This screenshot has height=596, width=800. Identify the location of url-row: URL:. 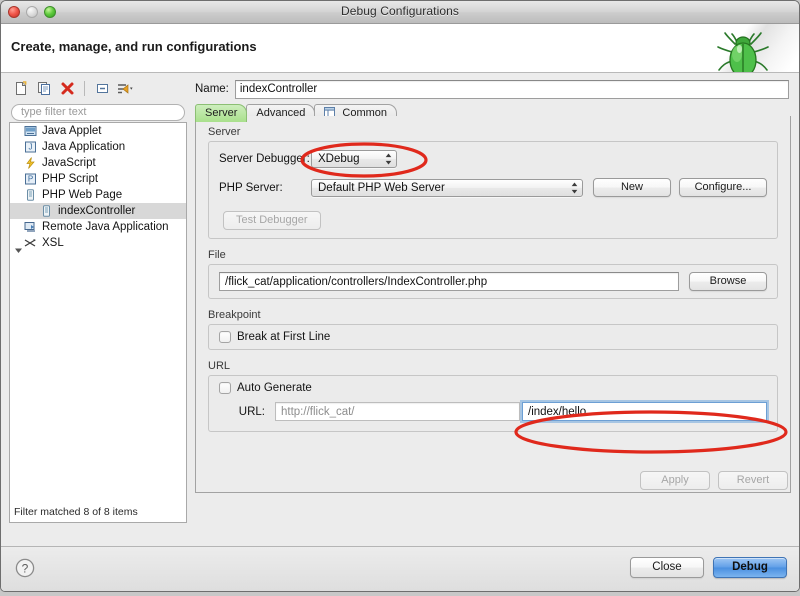
(493, 411).